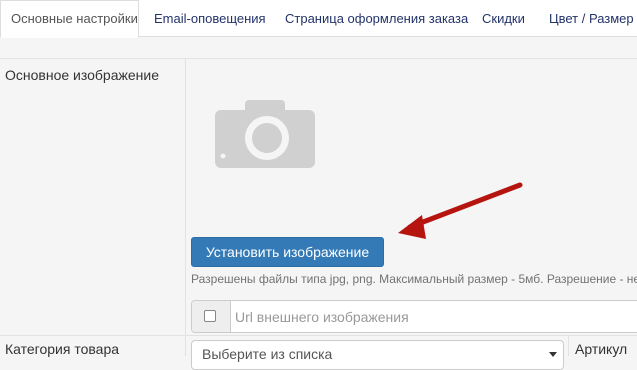  I want to click on external-image-url-input, so click(431, 316).